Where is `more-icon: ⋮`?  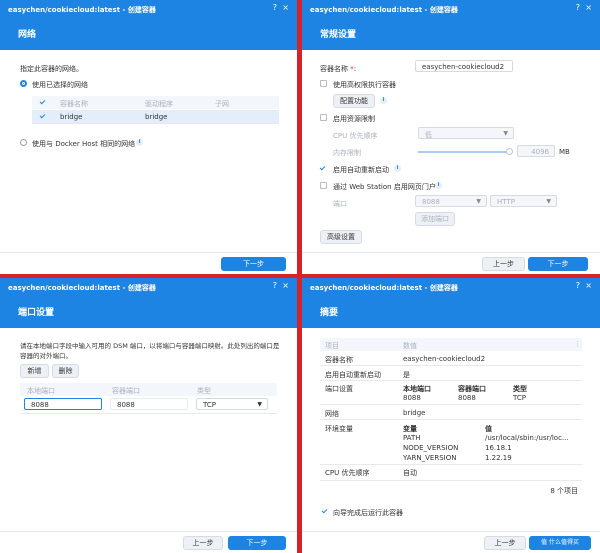 more-icon: ⋮ is located at coordinates (577, 344).